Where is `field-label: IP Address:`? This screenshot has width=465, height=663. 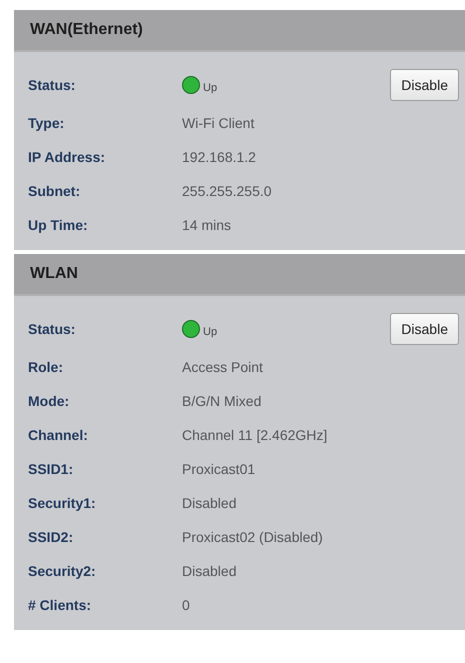
field-label: IP Address: is located at coordinates (67, 157).